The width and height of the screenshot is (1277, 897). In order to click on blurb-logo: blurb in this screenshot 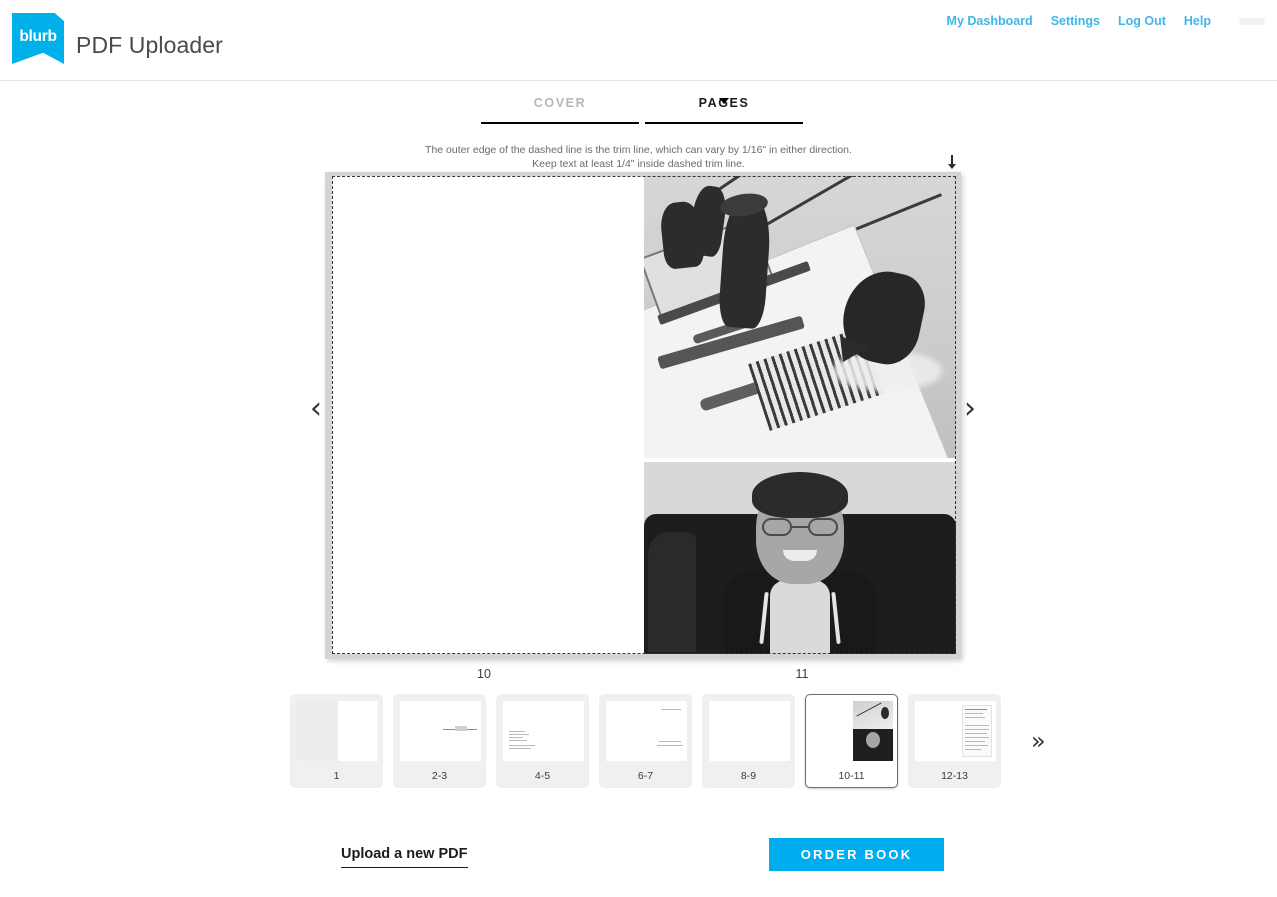, I will do `click(38, 38)`.